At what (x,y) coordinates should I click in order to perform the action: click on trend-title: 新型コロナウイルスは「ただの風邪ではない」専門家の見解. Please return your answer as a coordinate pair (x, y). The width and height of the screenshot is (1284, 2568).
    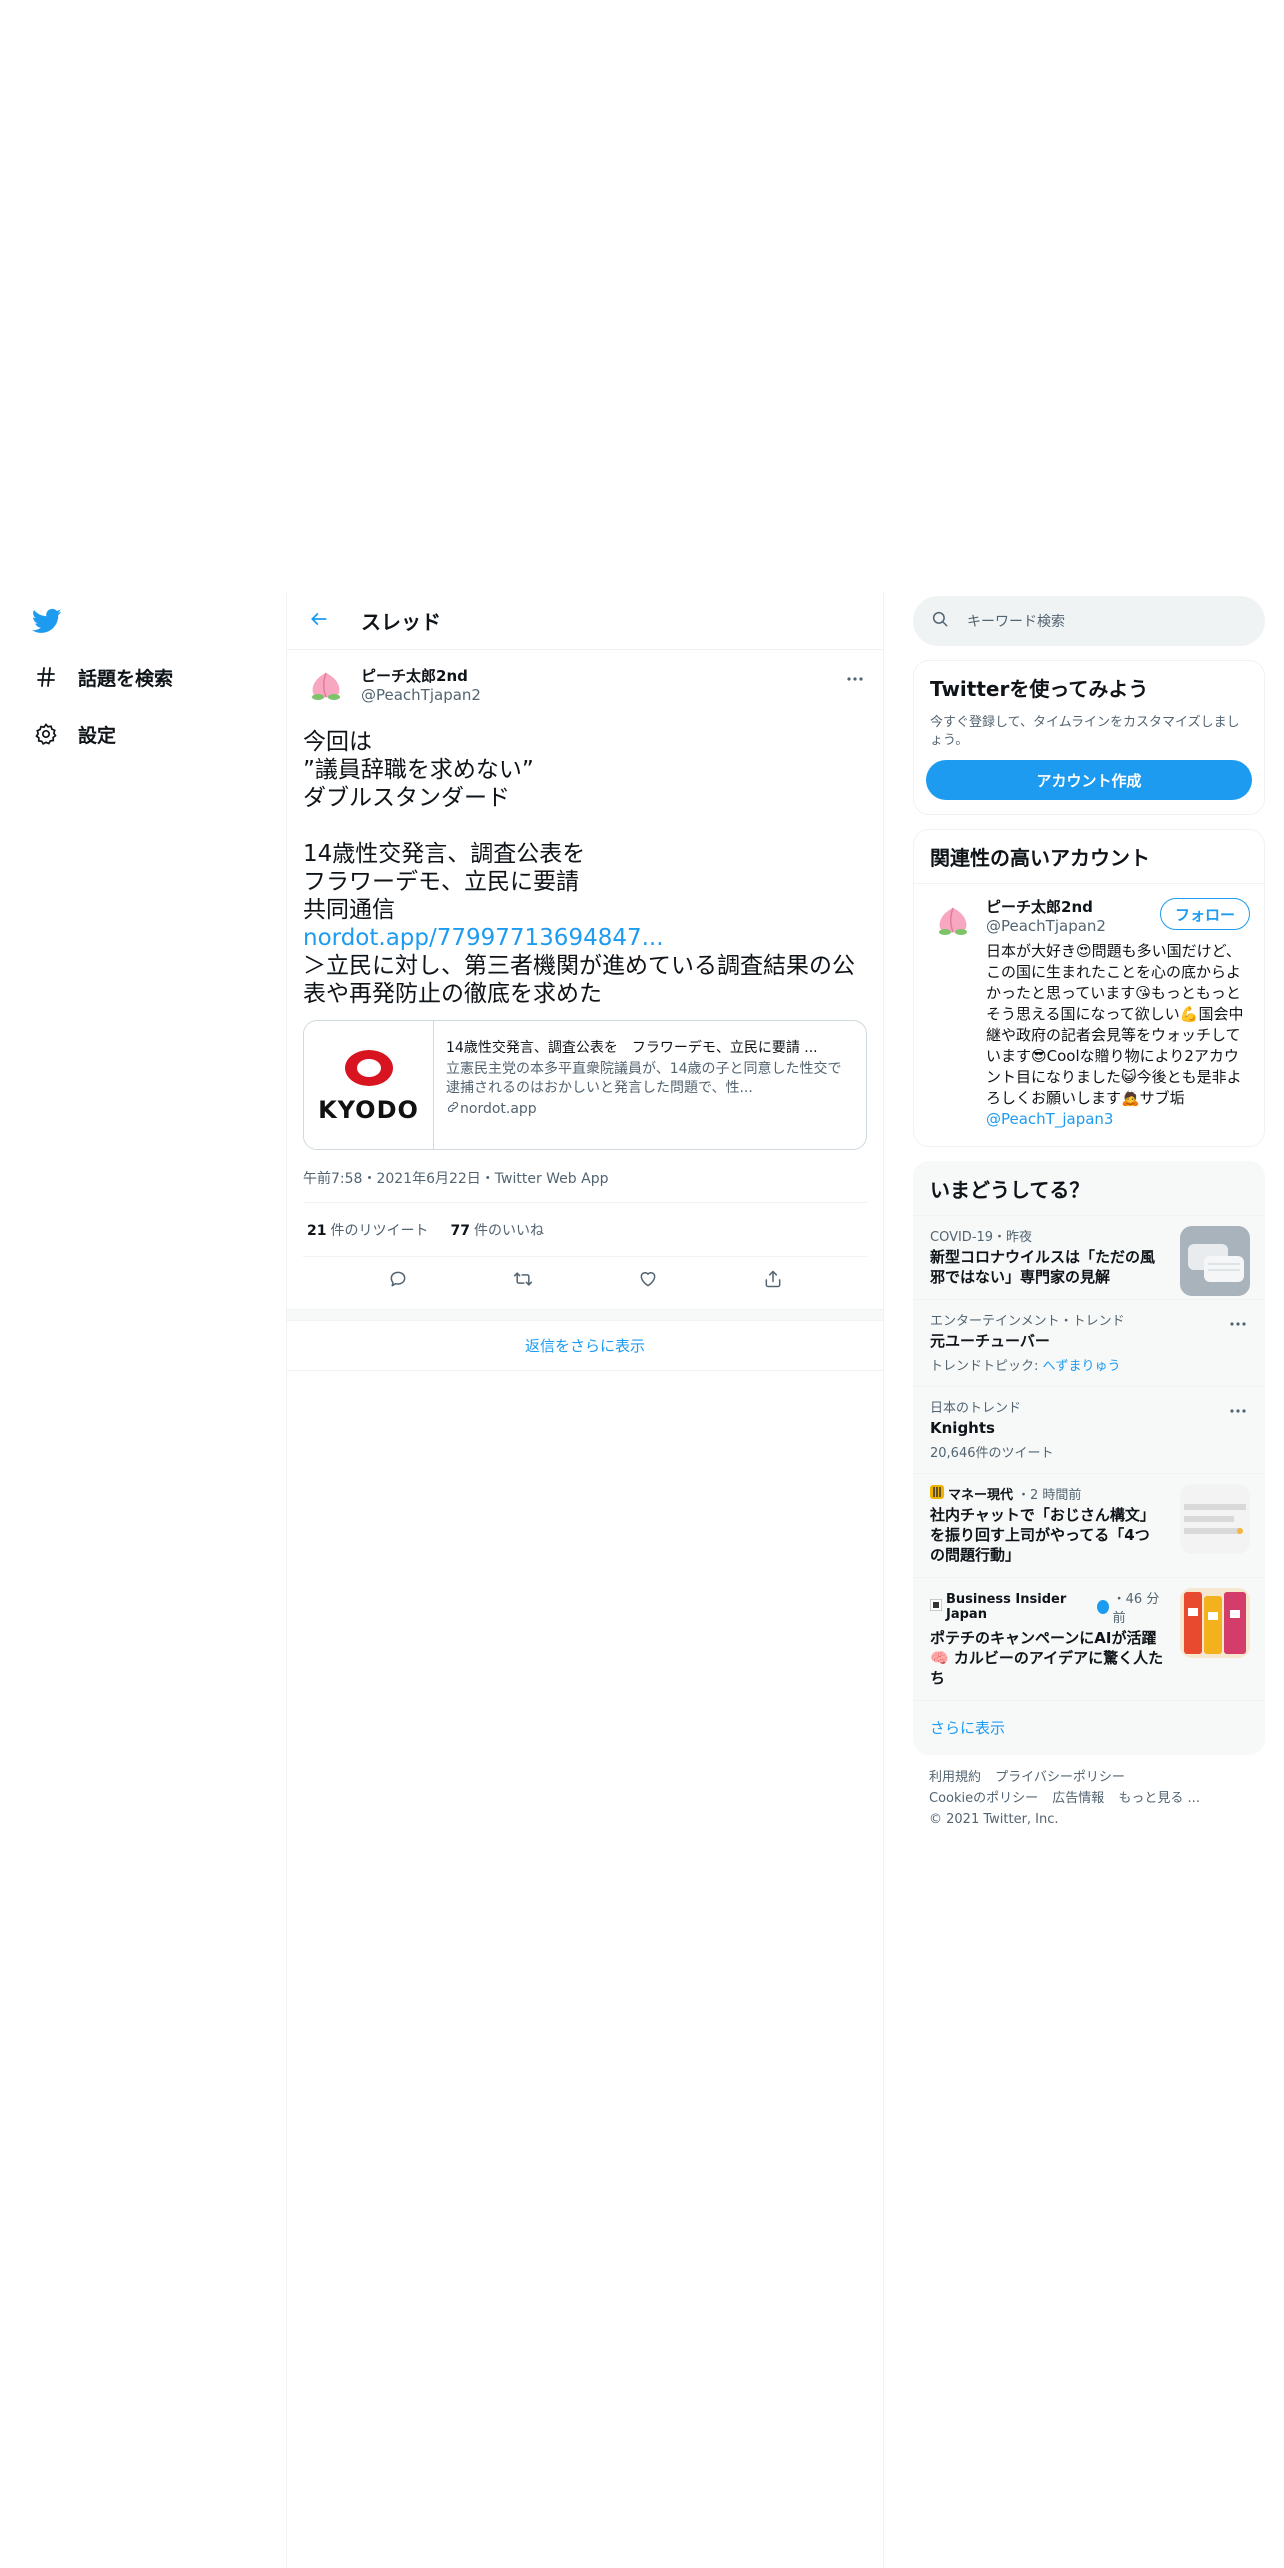
    Looking at the image, I should click on (1043, 1267).